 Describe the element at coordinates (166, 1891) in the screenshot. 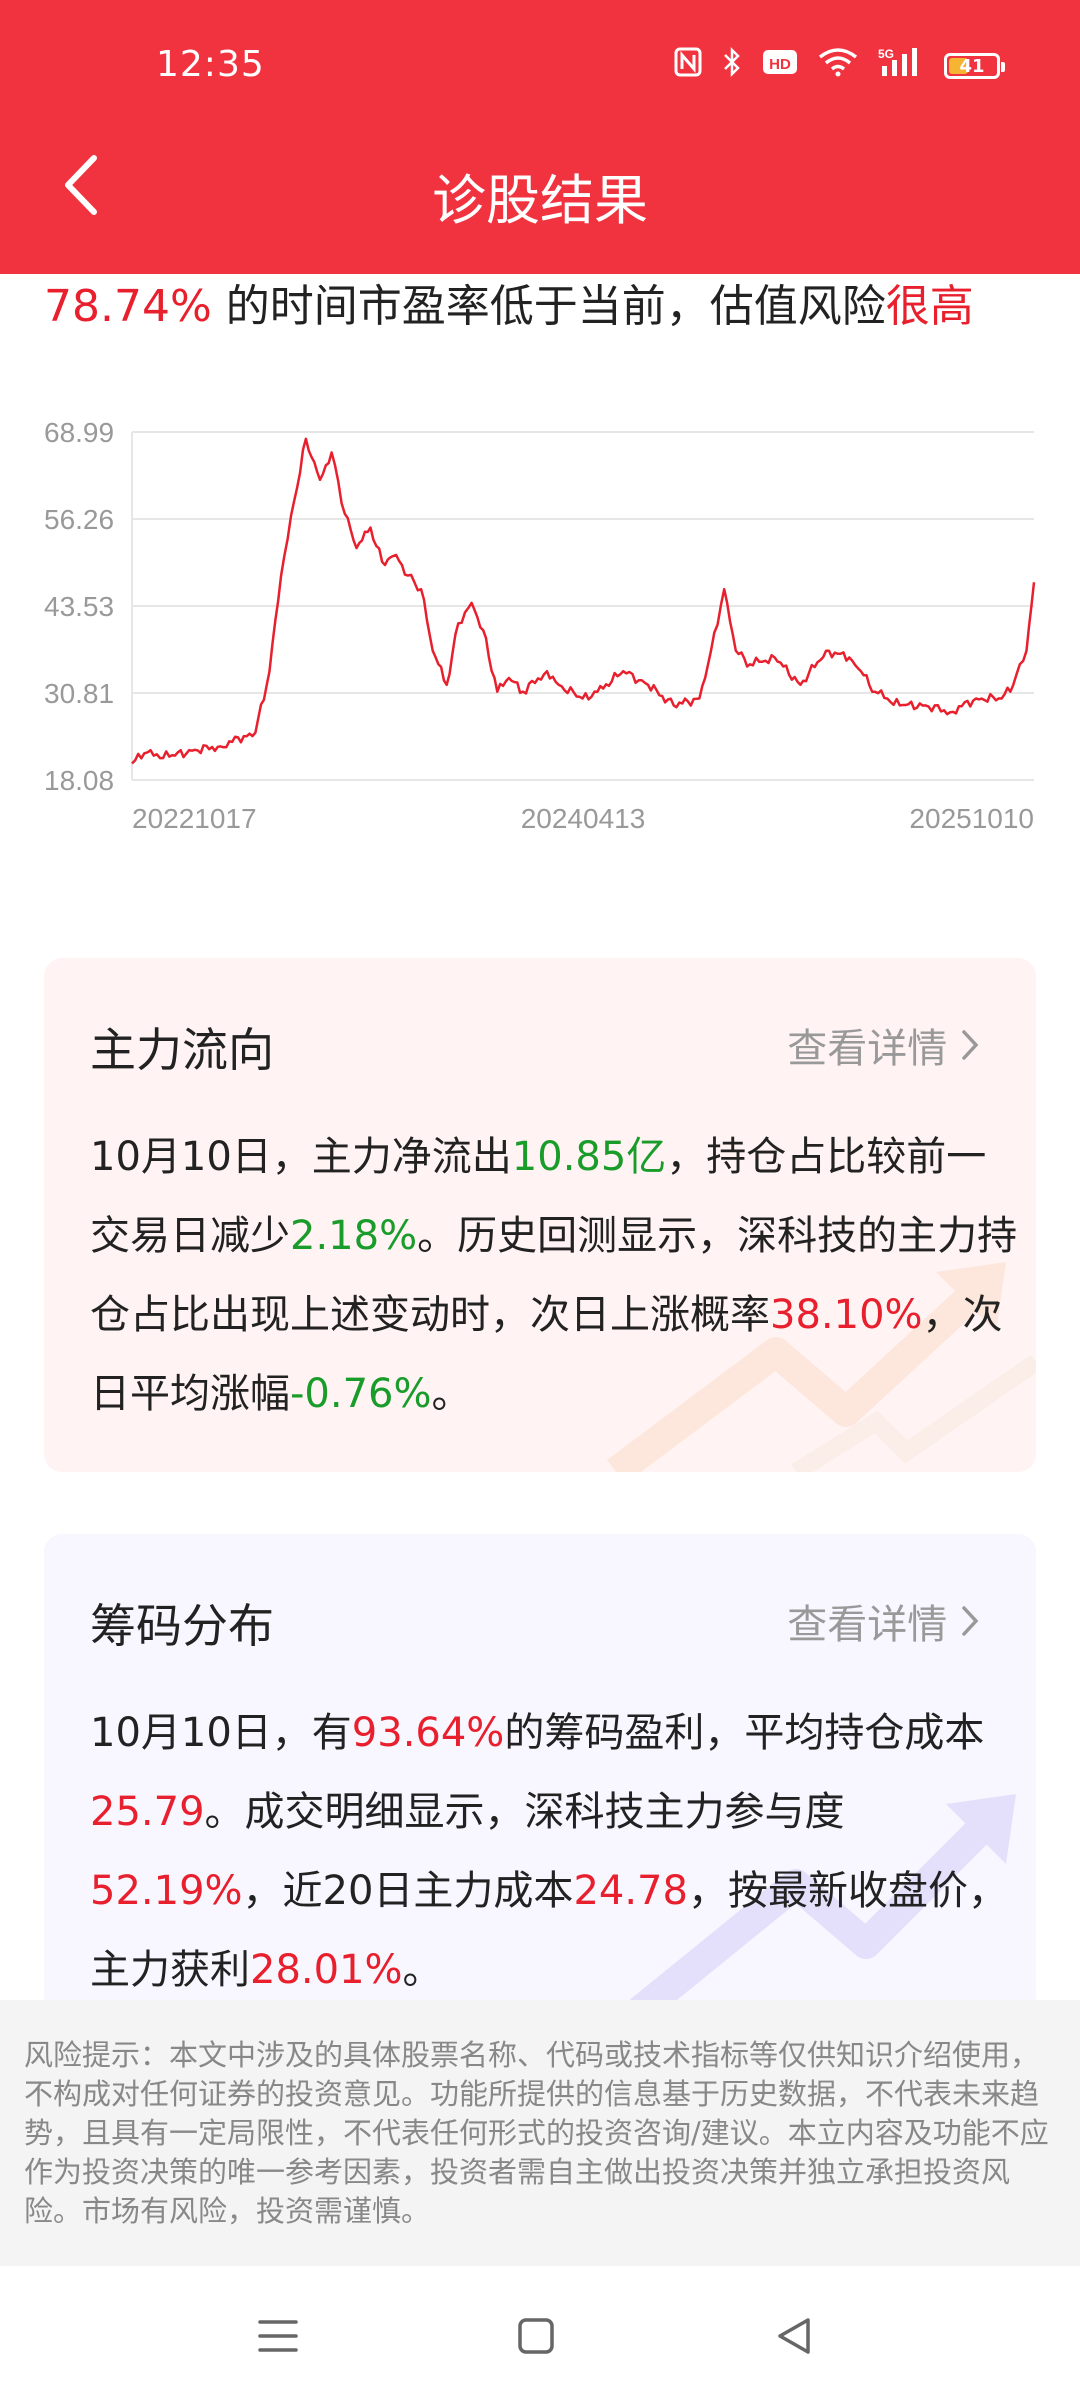

I see `highlight-value: 52.19%` at that location.